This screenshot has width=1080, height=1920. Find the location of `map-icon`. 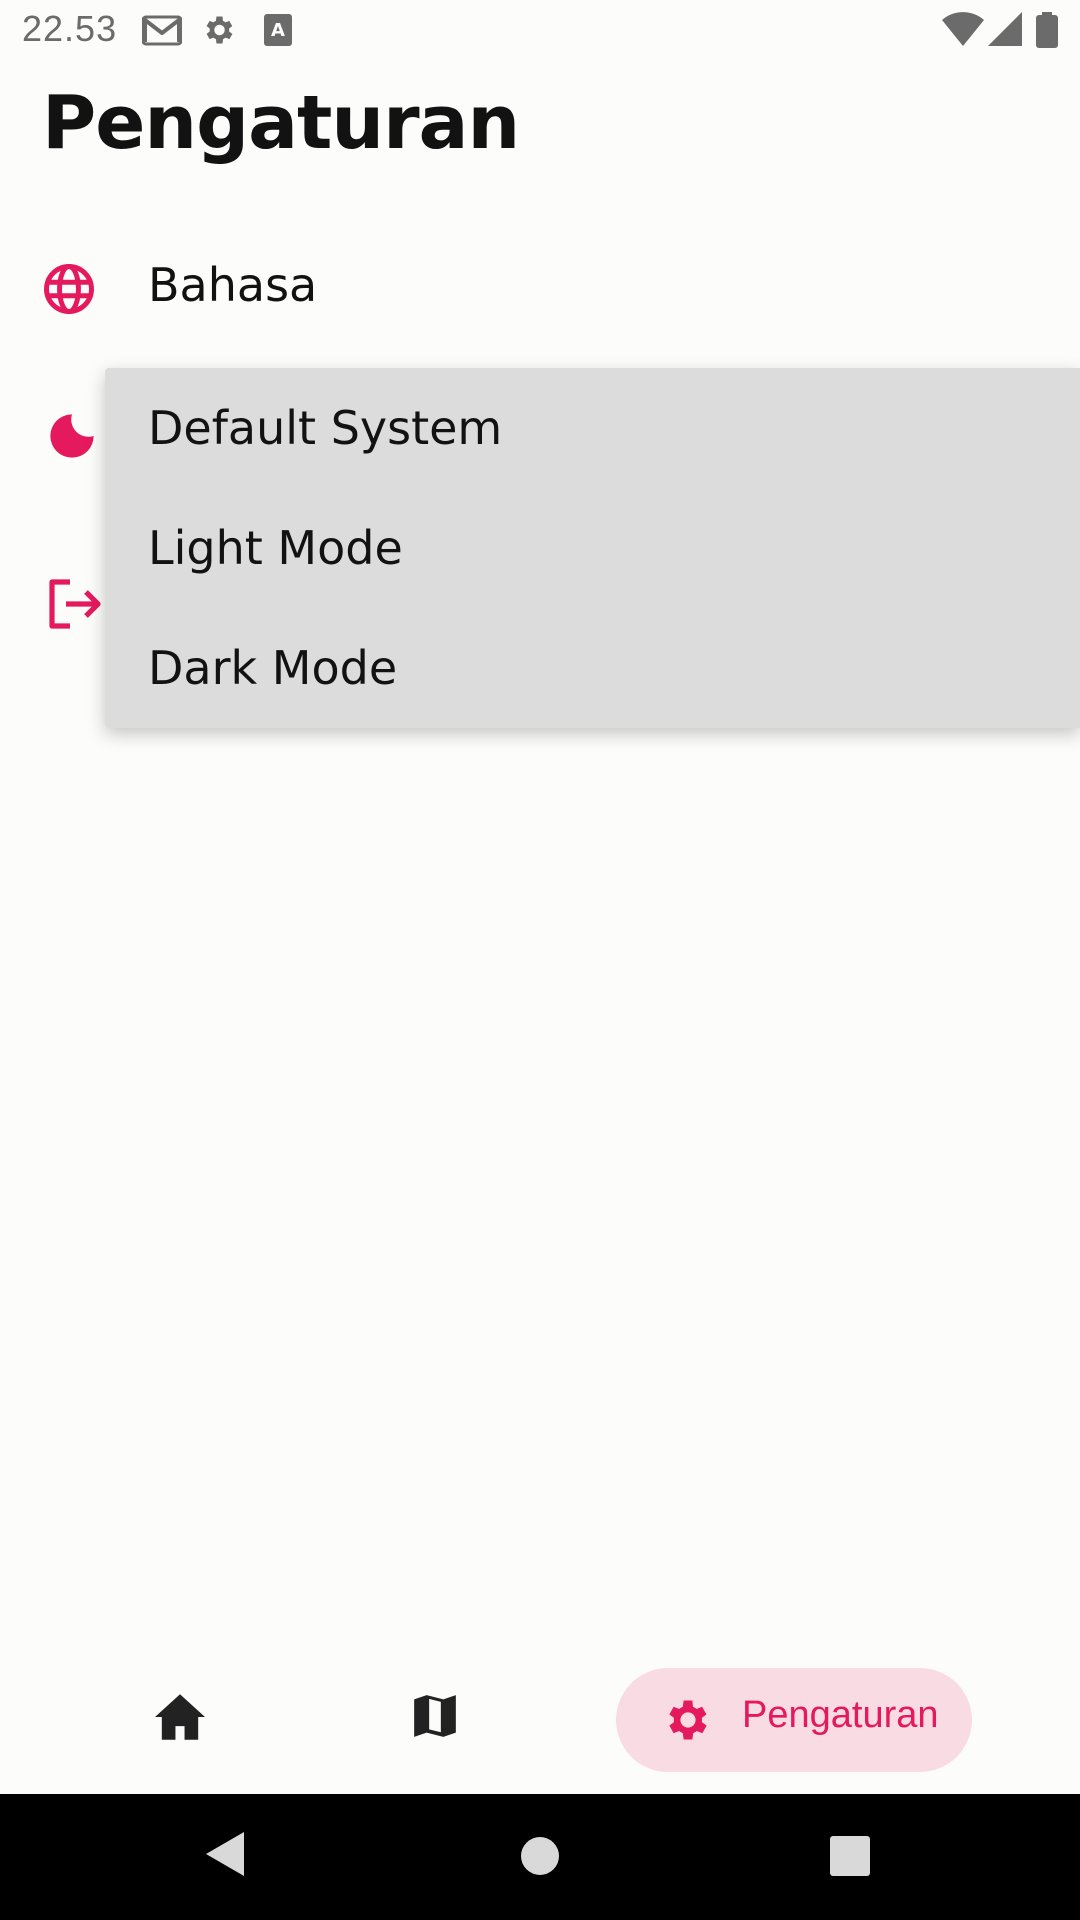

map-icon is located at coordinates (435, 1716).